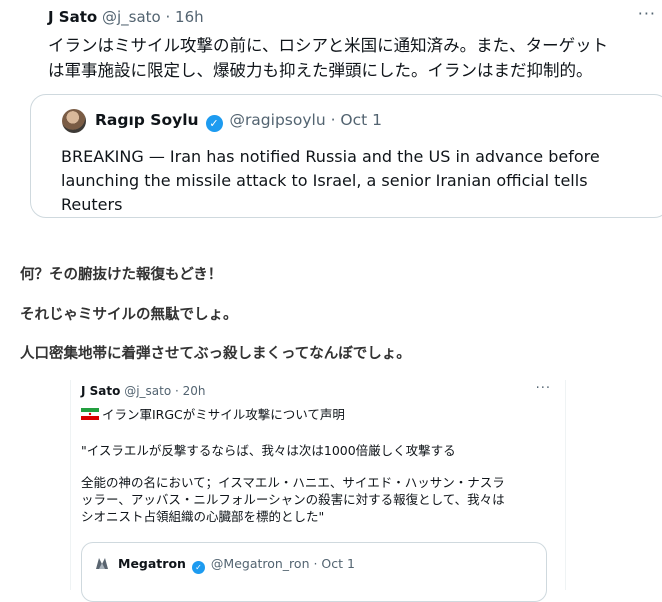 Image resolution: width=662 pixels, height=602 pixels. Describe the element at coordinates (152, 563) in the screenshot. I see `quoted-author-name: Megatron` at that location.